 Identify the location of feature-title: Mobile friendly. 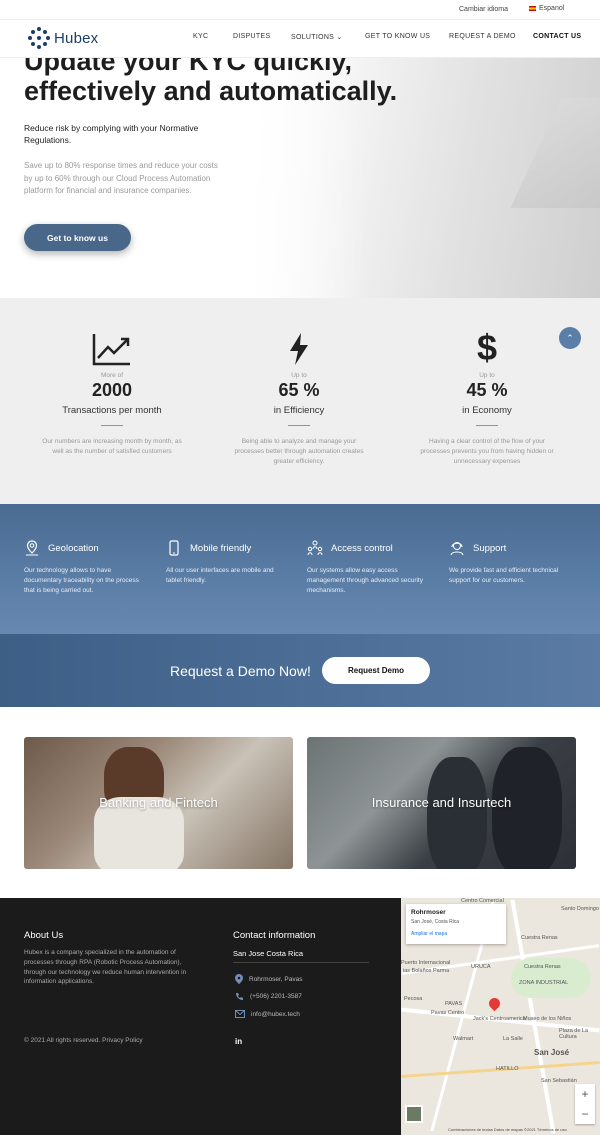
(221, 548).